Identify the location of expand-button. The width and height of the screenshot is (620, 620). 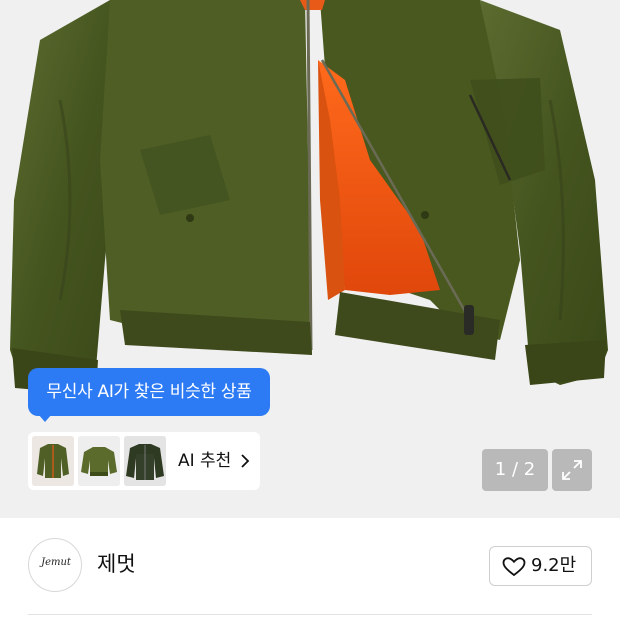
(572, 470).